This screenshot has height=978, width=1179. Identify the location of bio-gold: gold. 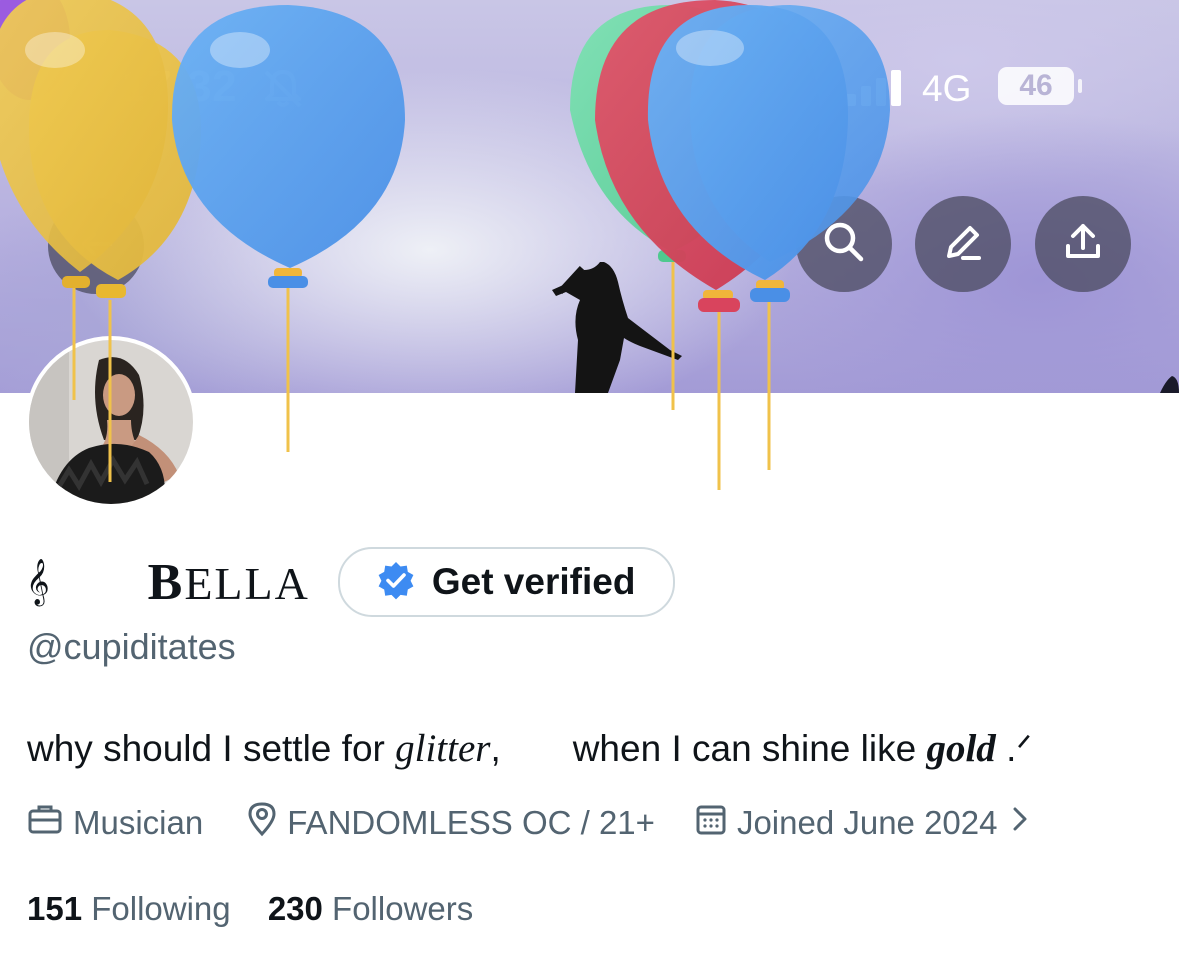
(961, 748).